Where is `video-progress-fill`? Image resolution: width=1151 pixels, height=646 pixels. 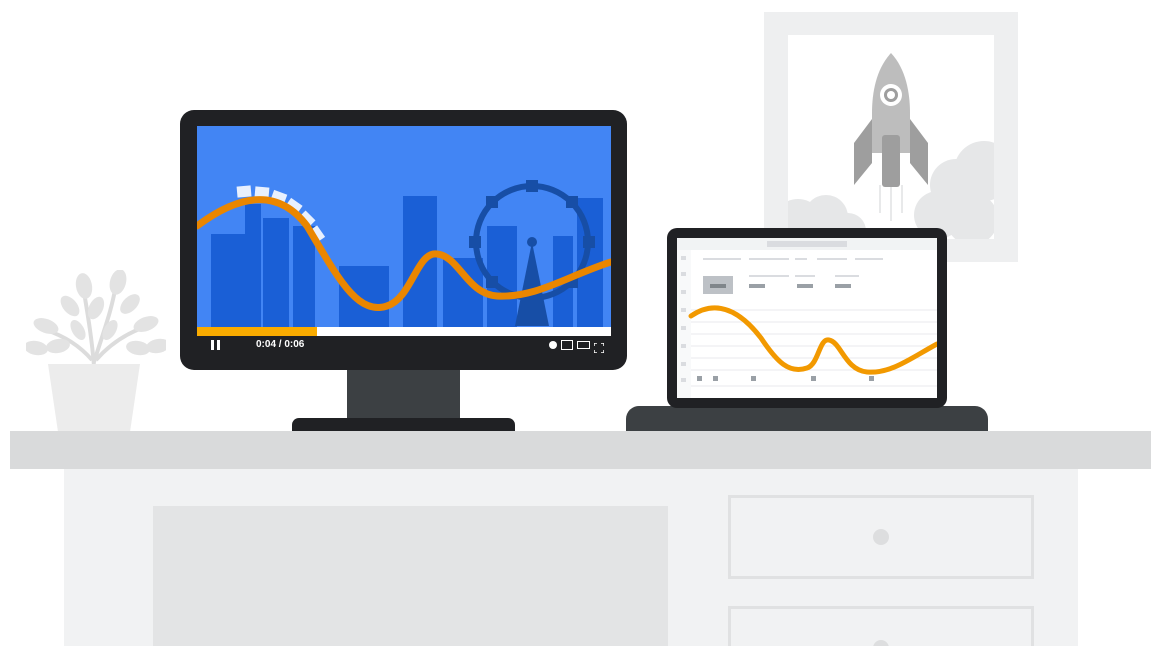
video-progress-fill is located at coordinates (257, 331).